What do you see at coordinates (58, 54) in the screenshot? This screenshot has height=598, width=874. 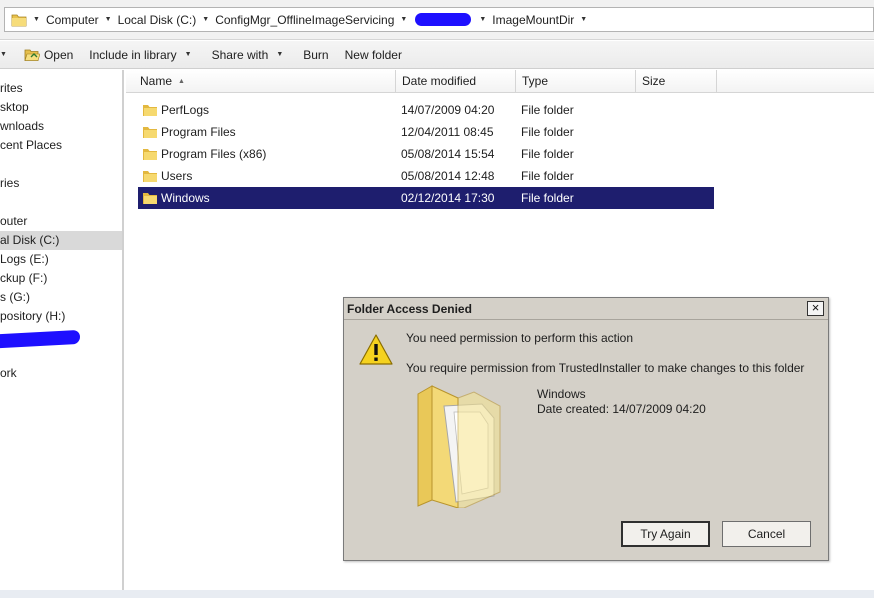 I see `open-label: Open` at bounding box center [58, 54].